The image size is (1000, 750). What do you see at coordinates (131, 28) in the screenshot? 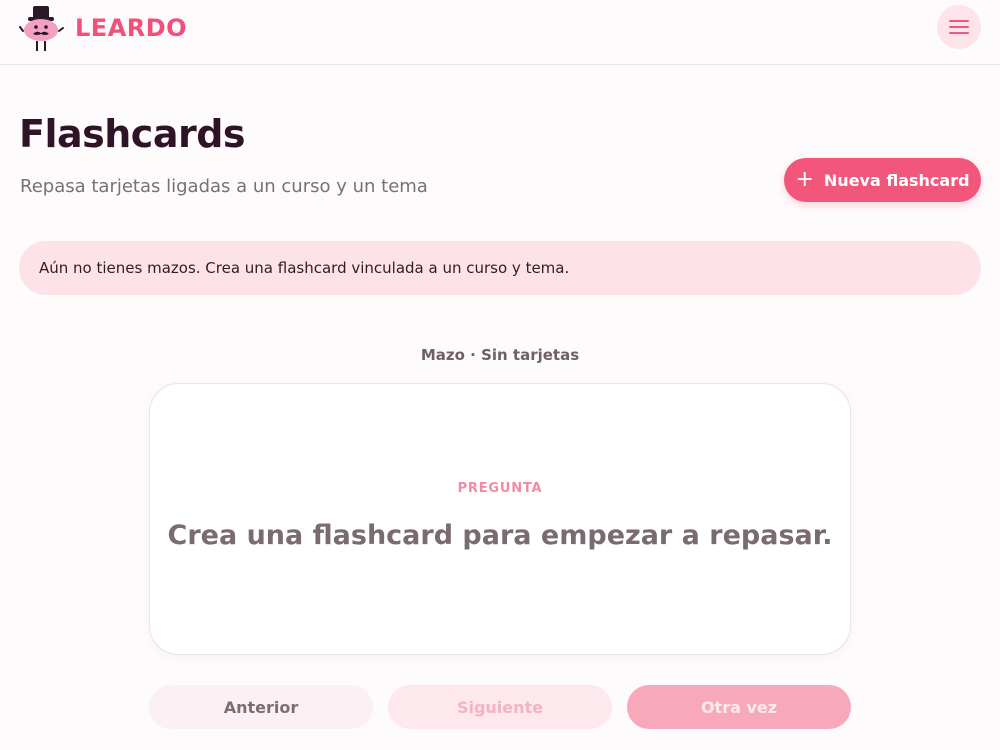
I see `brand-name: LEARDO` at bounding box center [131, 28].